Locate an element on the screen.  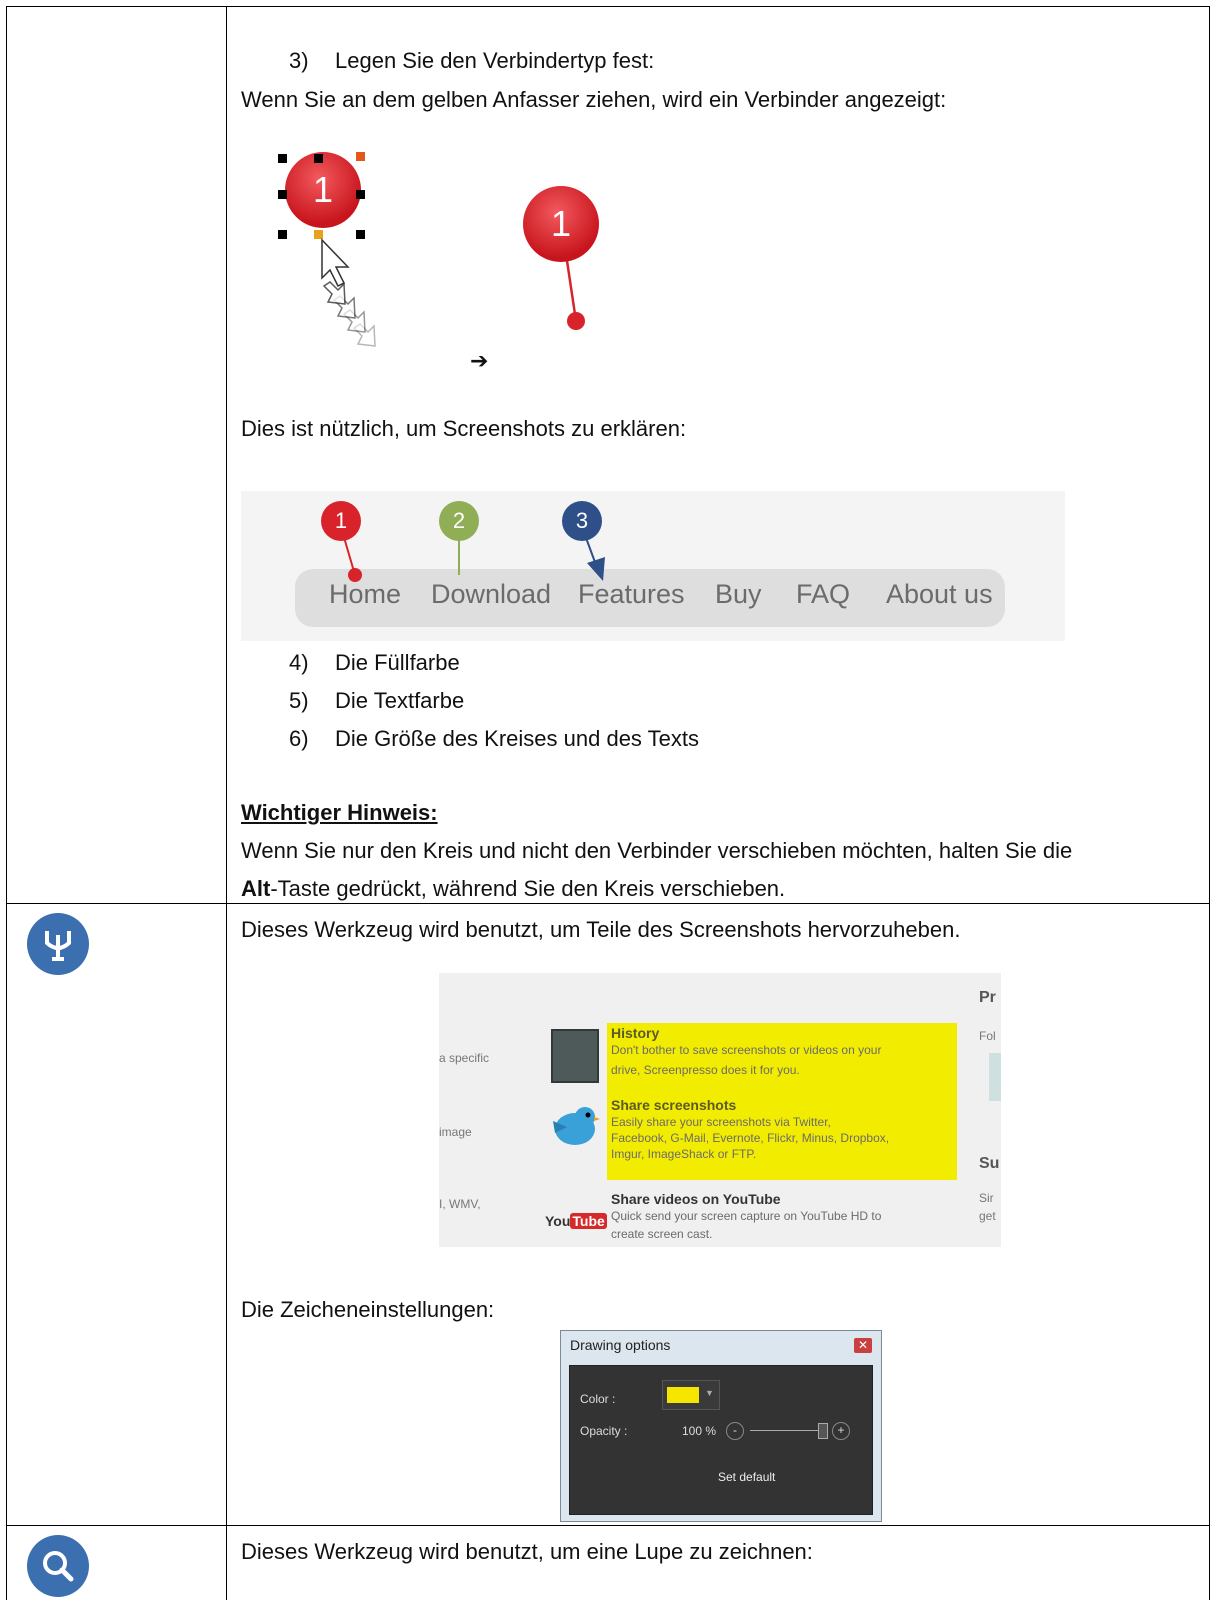
step-6-text: Die Größe des Kreises und des Texts is located at coordinates (517, 738).